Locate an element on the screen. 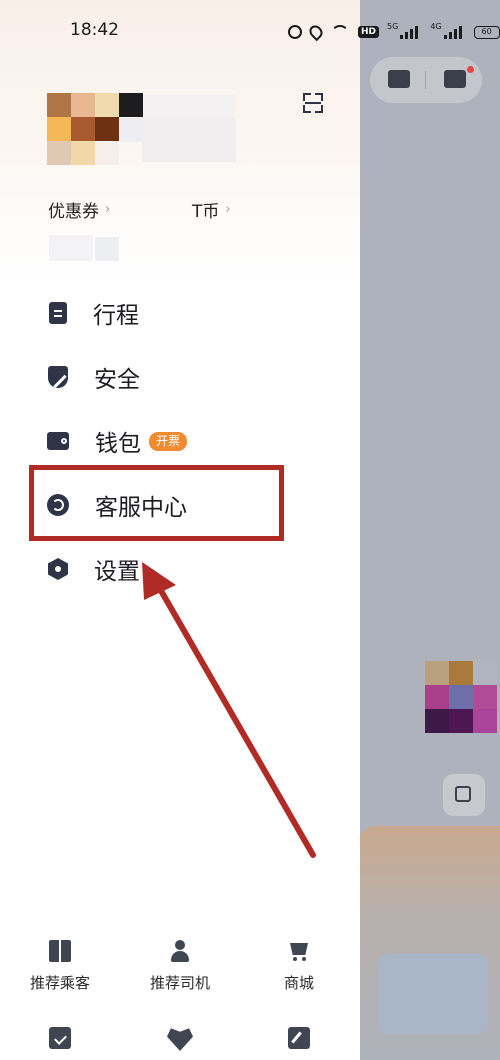 The width and height of the screenshot is (500, 1060). background-top-actions is located at coordinates (426, 80).